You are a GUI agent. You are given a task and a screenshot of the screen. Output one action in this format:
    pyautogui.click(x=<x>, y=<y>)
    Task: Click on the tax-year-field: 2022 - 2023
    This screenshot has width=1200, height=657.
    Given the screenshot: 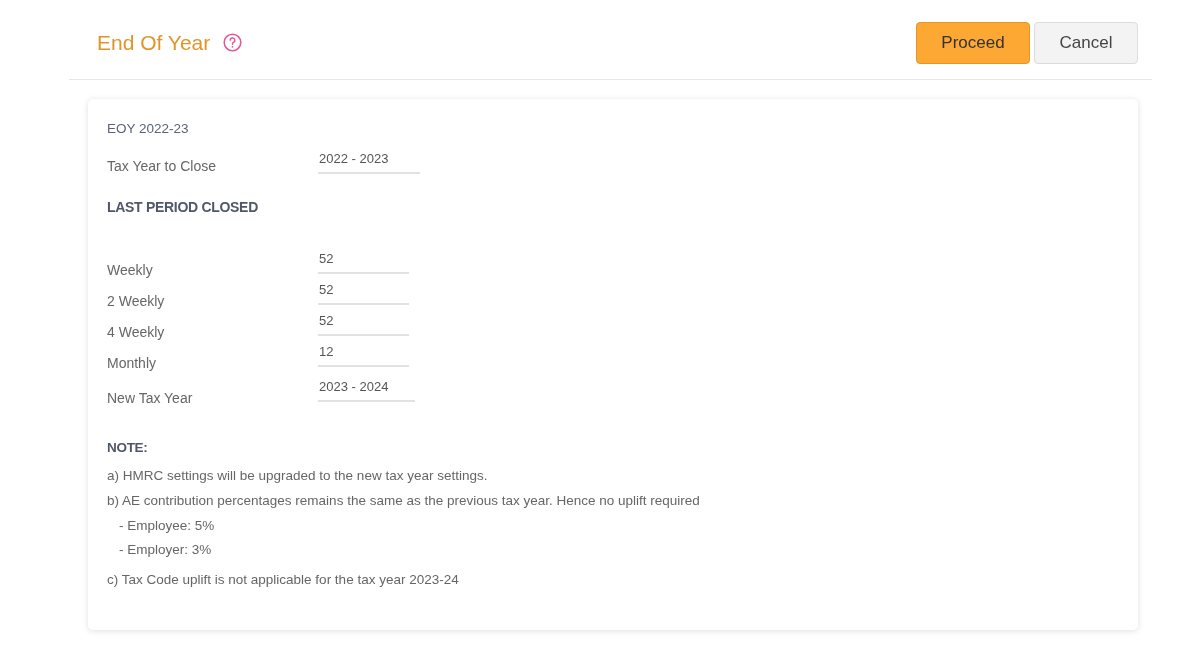 What is the action you would take?
    pyautogui.click(x=369, y=162)
    